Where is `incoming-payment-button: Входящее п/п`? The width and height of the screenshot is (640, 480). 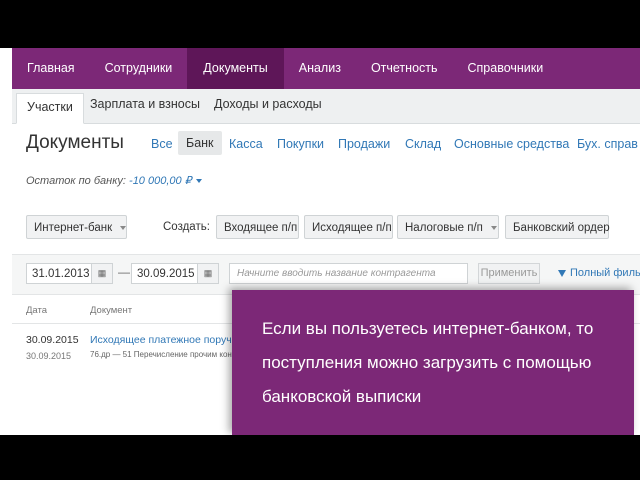
incoming-payment-button: Входящее п/п is located at coordinates (257, 227).